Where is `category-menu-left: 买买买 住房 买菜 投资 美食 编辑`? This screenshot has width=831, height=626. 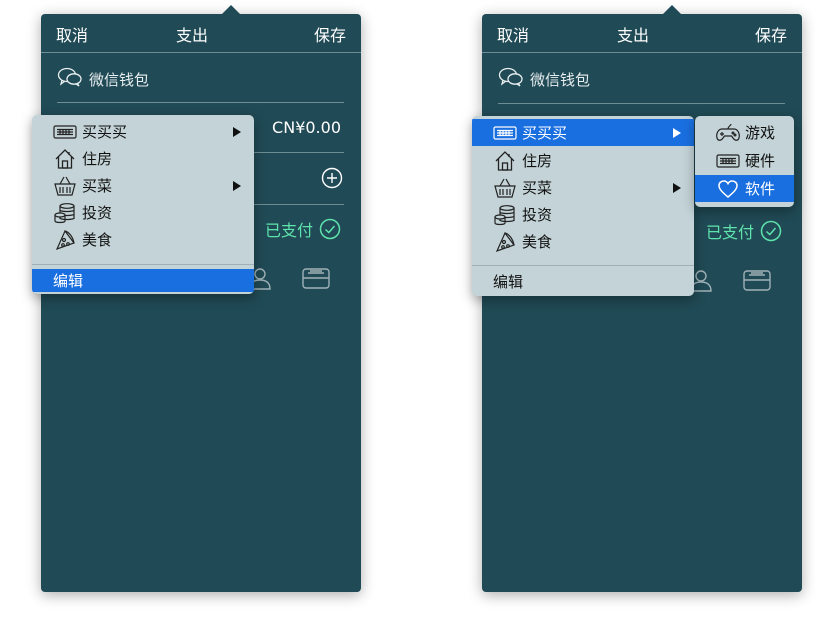 category-menu-left: 买买买 住房 买菜 投资 美食 编辑 is located at coordinates (143, 204).